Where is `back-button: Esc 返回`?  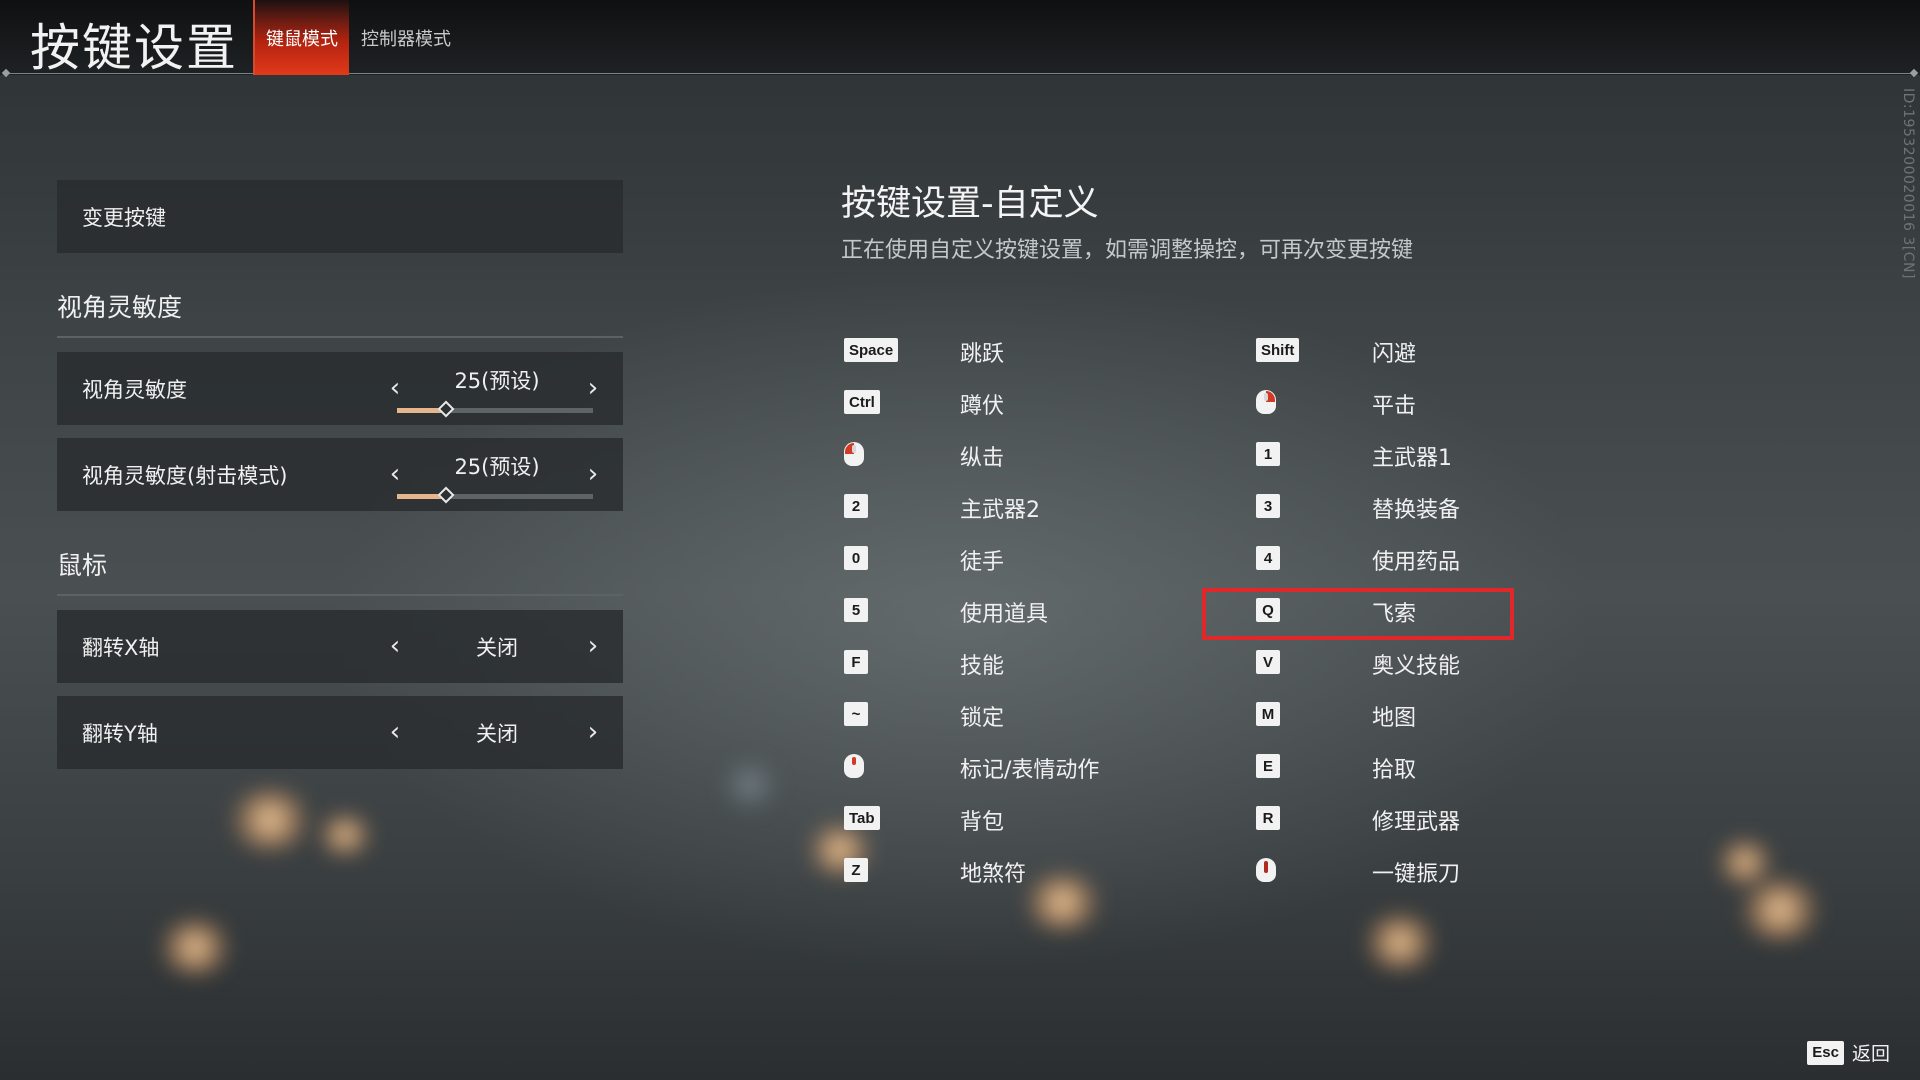
back-button: Esc 返回 is located at coordinates (1848, 1052).